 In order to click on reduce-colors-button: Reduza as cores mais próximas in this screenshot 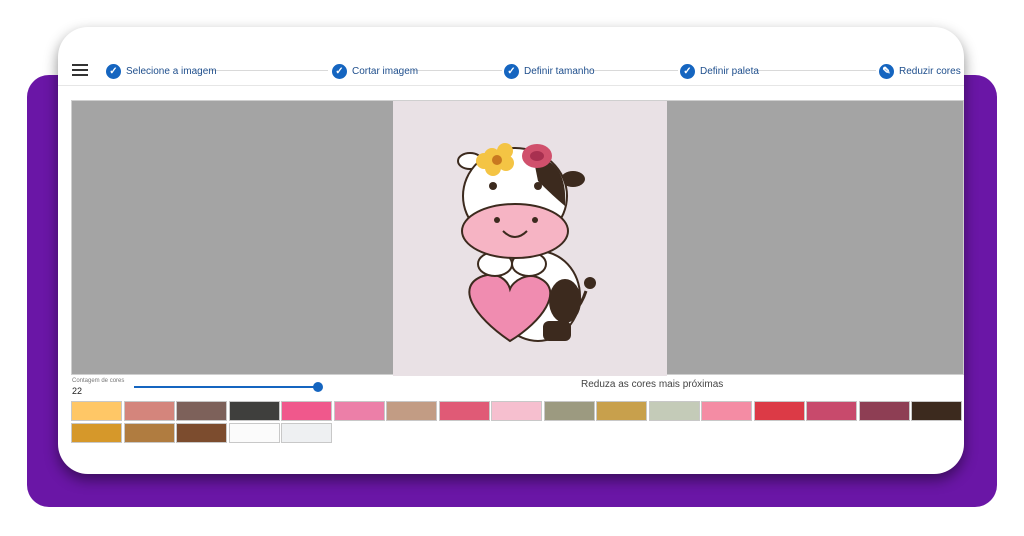, I will do `click(652, 384)`.